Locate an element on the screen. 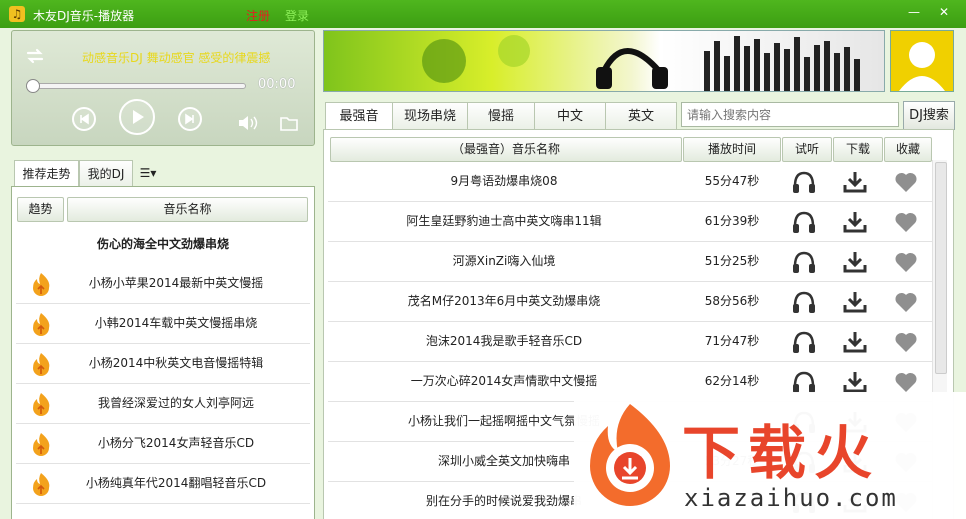 This screenshot has width=966, height=519. song-name: 阿生皇廷野豹迪士高中英文嗨串11辑 is located at coordinates (504, 221).